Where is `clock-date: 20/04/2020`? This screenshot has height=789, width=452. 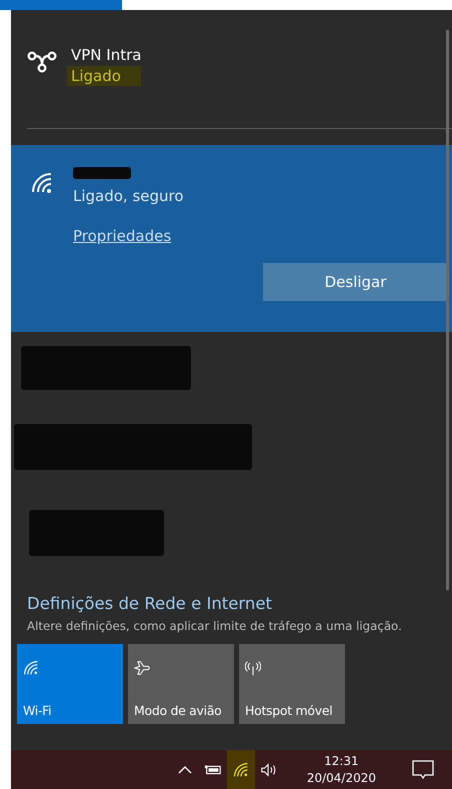
clock-date: 20/04/2020 is located at coordinates (341, 778).